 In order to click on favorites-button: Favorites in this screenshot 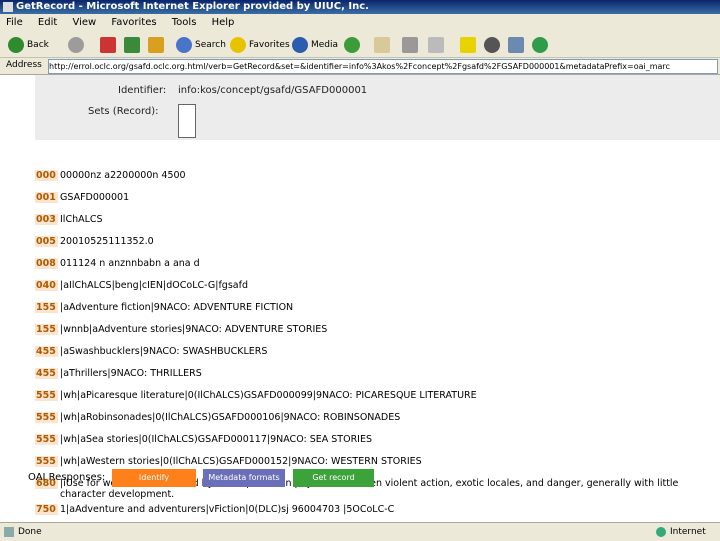, I will do `click(260, 45)`.